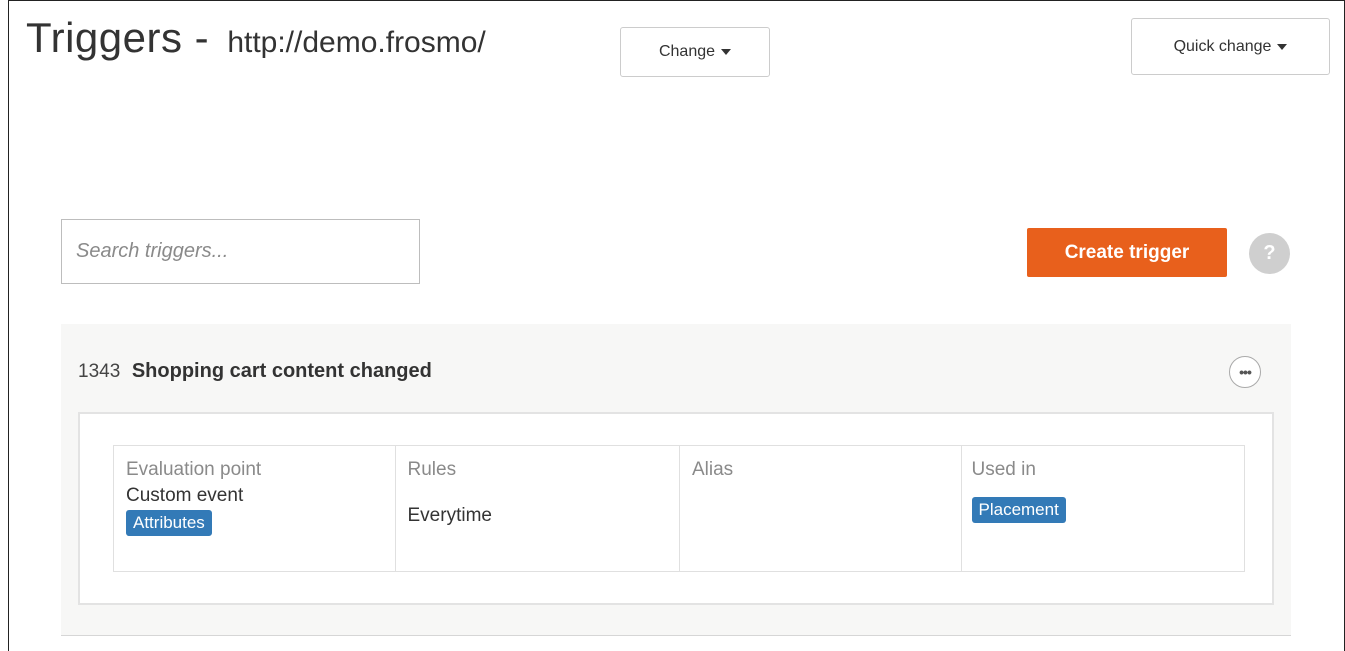 This screenshot has width=1345, height=651. Describe the element at coordinates (1222, 46) in the screenshot. I see `quick-change-label: Quick change` at that location.